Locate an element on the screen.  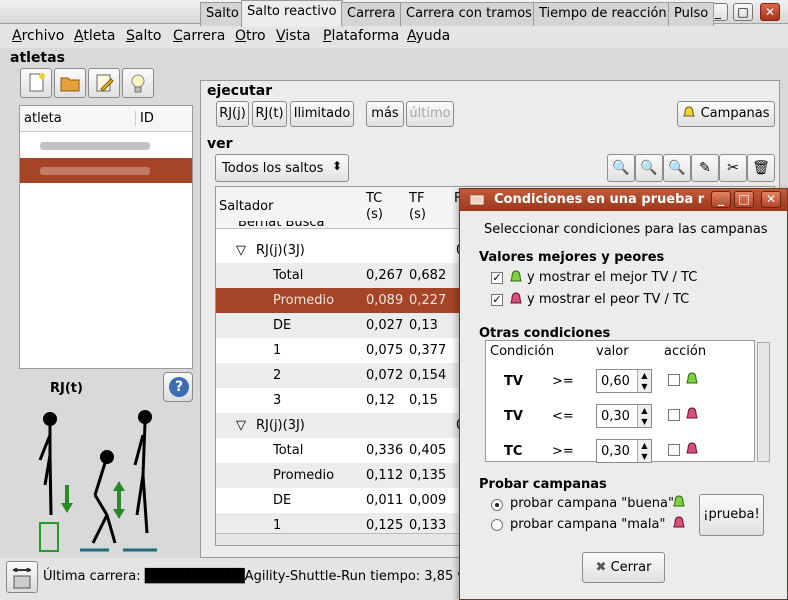
menu-vista: Vista is located at coordinates (293, 36).